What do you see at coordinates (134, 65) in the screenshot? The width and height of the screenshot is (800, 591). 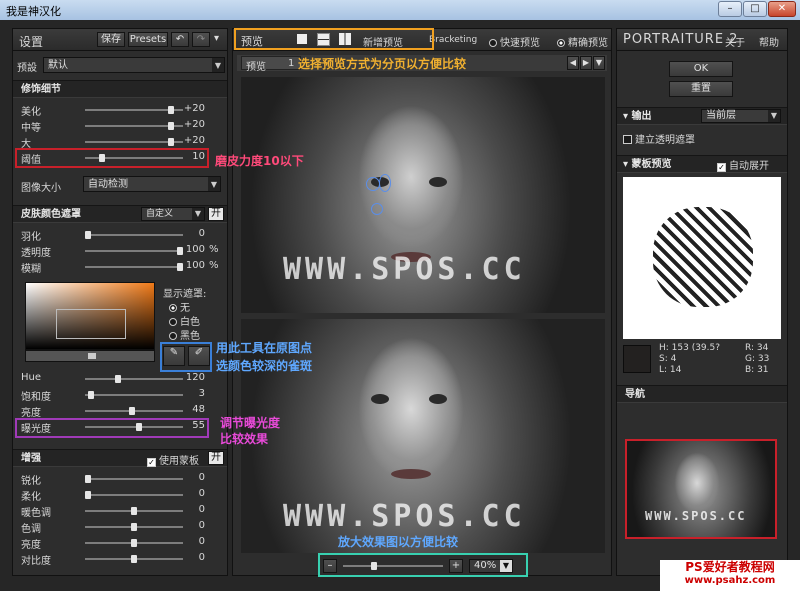 I see `preset-select: 默认 ▼` at bounding box center [134, 65].